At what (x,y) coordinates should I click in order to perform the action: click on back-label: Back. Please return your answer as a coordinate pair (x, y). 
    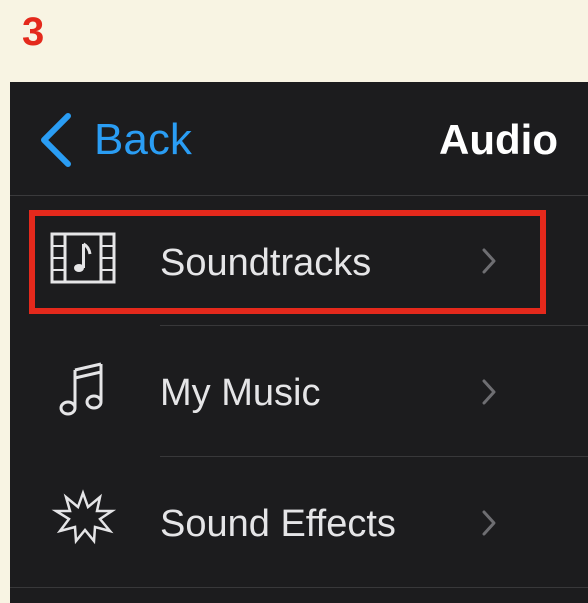
    Looking at the image, I should click on (143, 139).